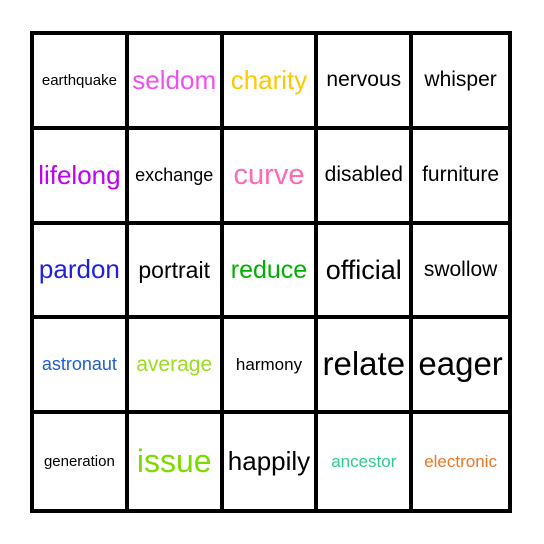 This screenshot has width=544, height=544. I want to click on bingo-cell-r2c2: exchange, so click(176, 177).